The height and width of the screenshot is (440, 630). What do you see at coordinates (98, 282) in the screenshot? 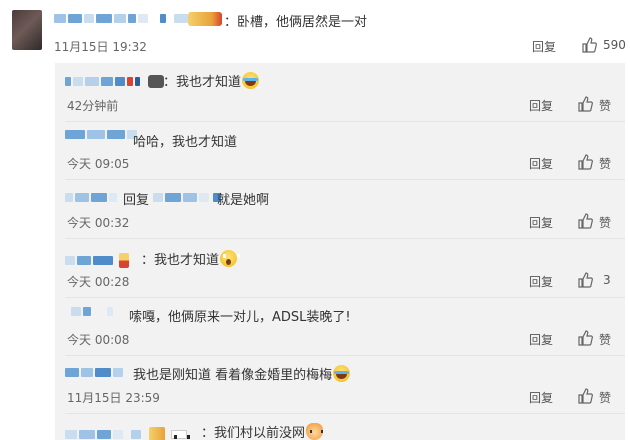
I see `reply-time: 今天 00:28` at bounding box center [98, 282].